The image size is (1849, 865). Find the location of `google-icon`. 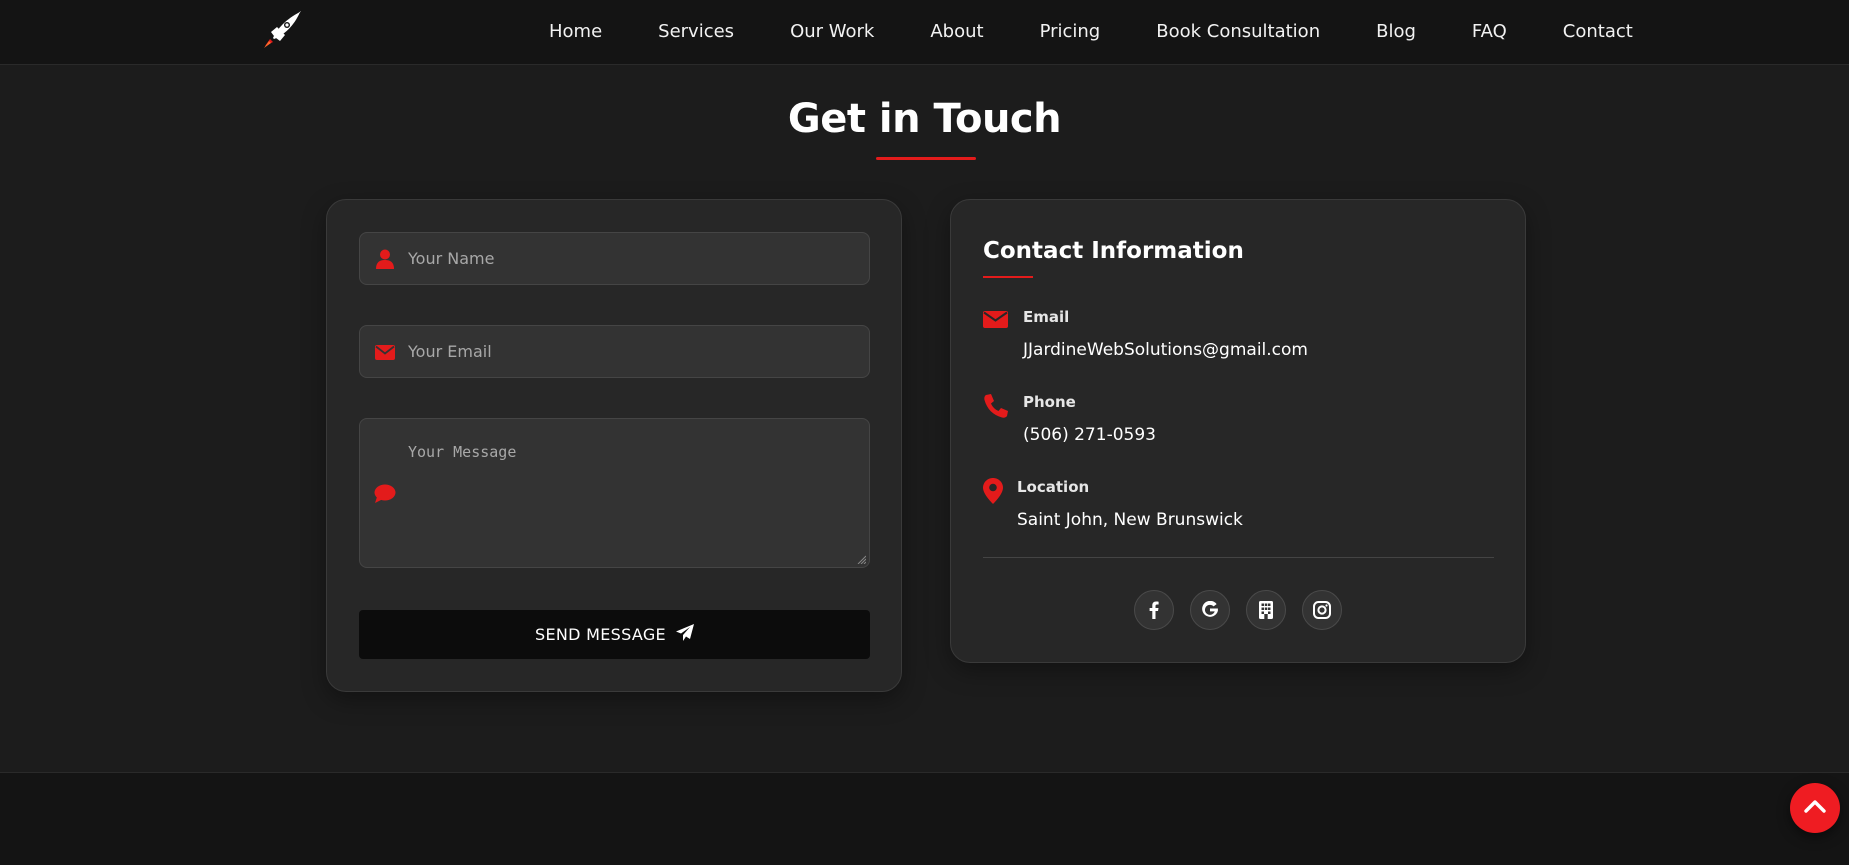

google-icon is located at coordinates (1210, 610).